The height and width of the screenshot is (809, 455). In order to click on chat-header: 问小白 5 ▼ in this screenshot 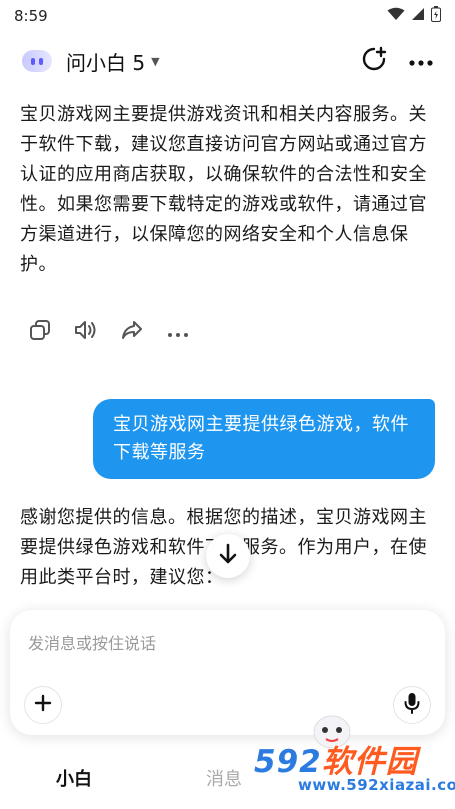, I will do `click(227, 61)`.